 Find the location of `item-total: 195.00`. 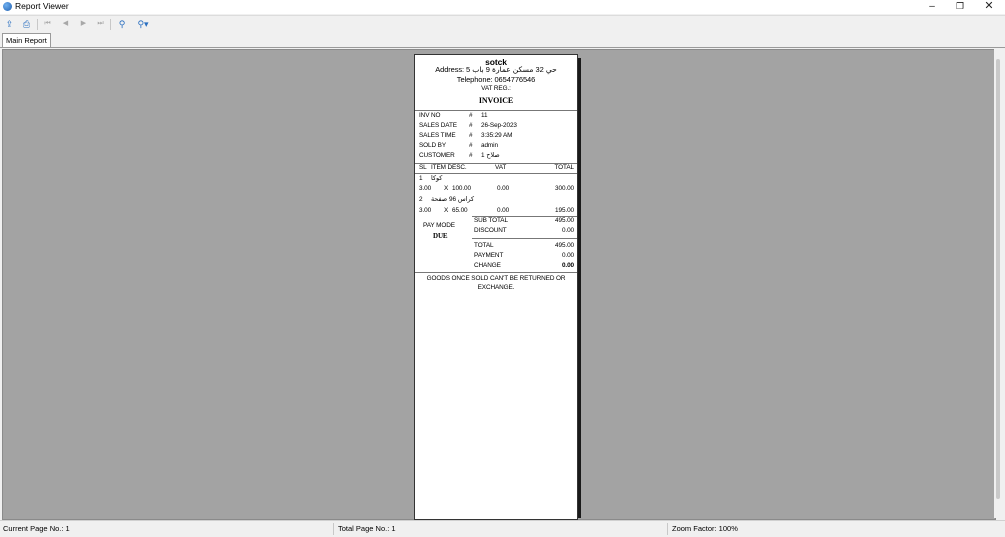

item-total: 195.00 is located at coordinates (564, 210).